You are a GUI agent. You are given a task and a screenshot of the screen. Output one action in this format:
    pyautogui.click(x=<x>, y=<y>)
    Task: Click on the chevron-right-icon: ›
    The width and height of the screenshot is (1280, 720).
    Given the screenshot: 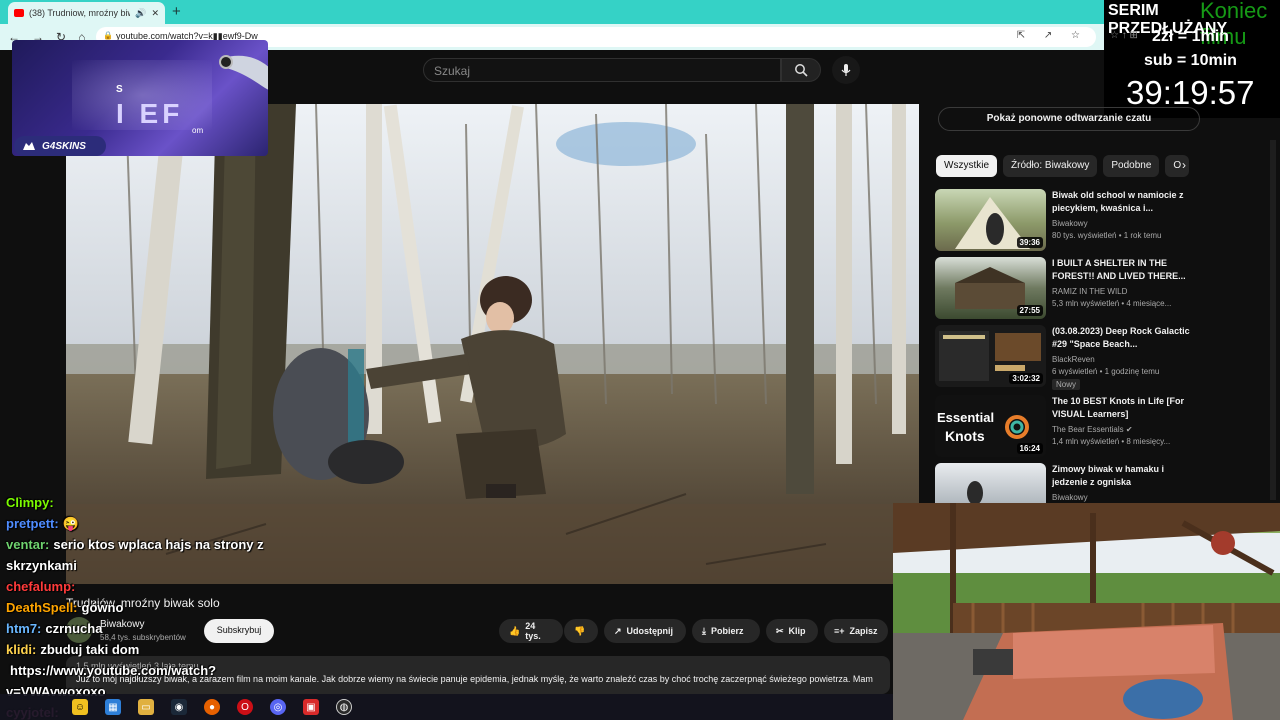 What is the action you would take?
    pyautogui.click(x=1184, y=165)
    